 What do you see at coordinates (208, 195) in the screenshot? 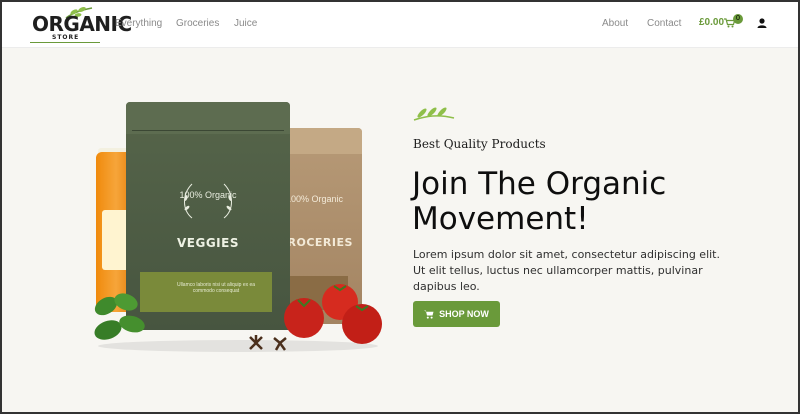
I see `veggies-bag-stamp: 100% Organic` at bounding box center [208, 195].